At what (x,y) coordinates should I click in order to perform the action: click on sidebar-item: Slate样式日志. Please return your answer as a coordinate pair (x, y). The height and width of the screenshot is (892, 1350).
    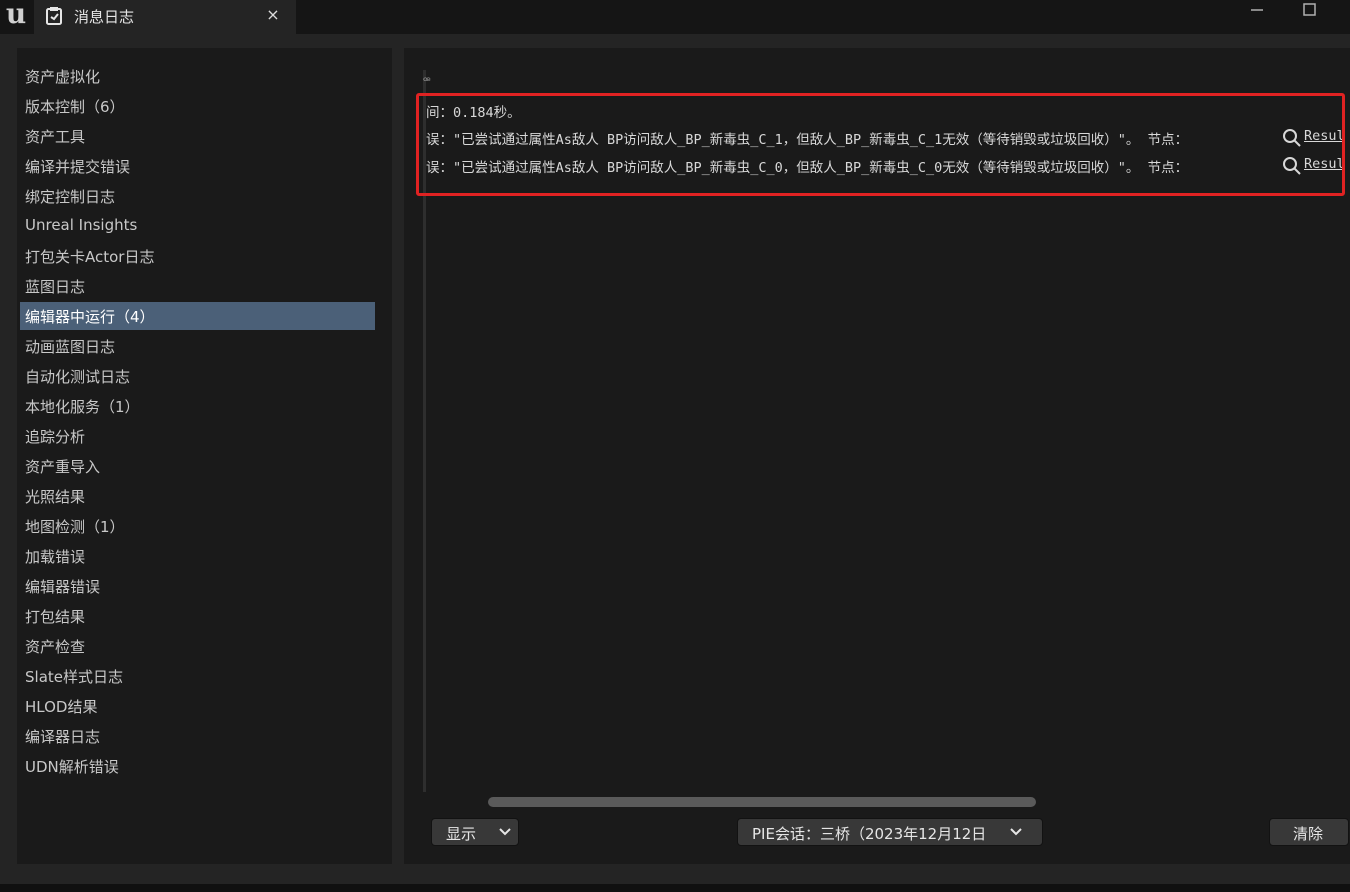
    Looking at the image, I should click on (197, 676).